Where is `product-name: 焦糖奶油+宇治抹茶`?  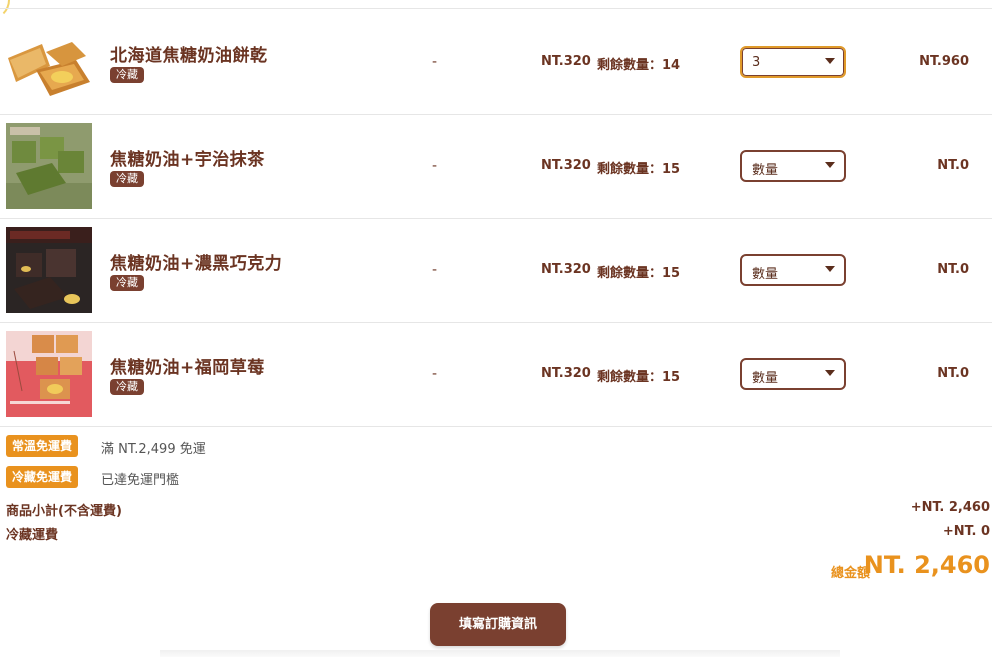
product-name: 焦糖奶油+宇治抹茶 is located at coordinates (187, 157).